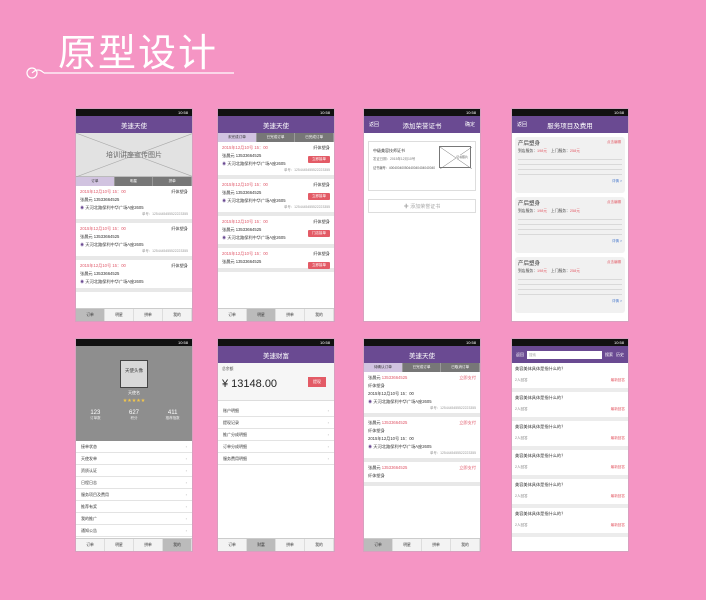 The image size is (706, 600). What do you see at coordinates (134, 483) in the screenshot?
I see `menu-item: 日程日志` at bounding box center [134, 483].